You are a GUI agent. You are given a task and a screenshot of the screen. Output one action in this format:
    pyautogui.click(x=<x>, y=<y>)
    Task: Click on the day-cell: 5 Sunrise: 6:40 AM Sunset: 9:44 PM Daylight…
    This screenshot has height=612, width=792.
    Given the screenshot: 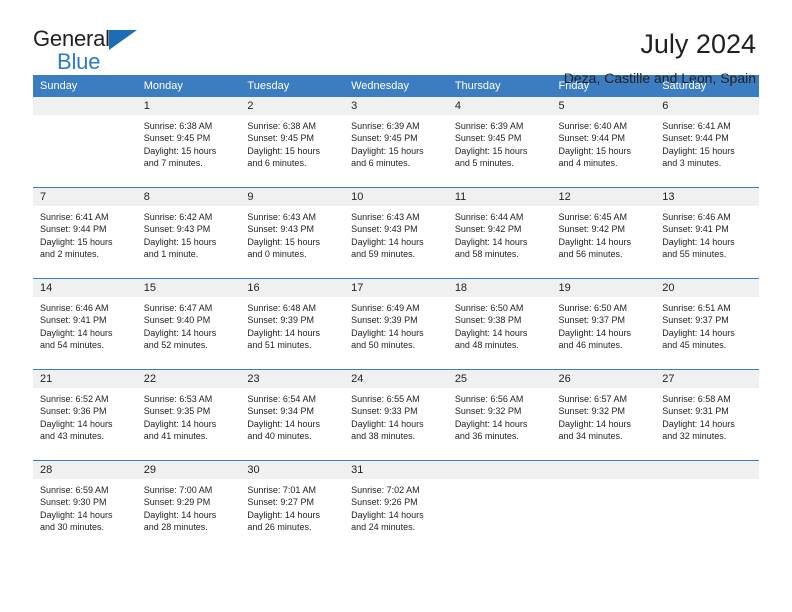 What is the action you would take?
    pyautogui.click(x=603, y=142)
    